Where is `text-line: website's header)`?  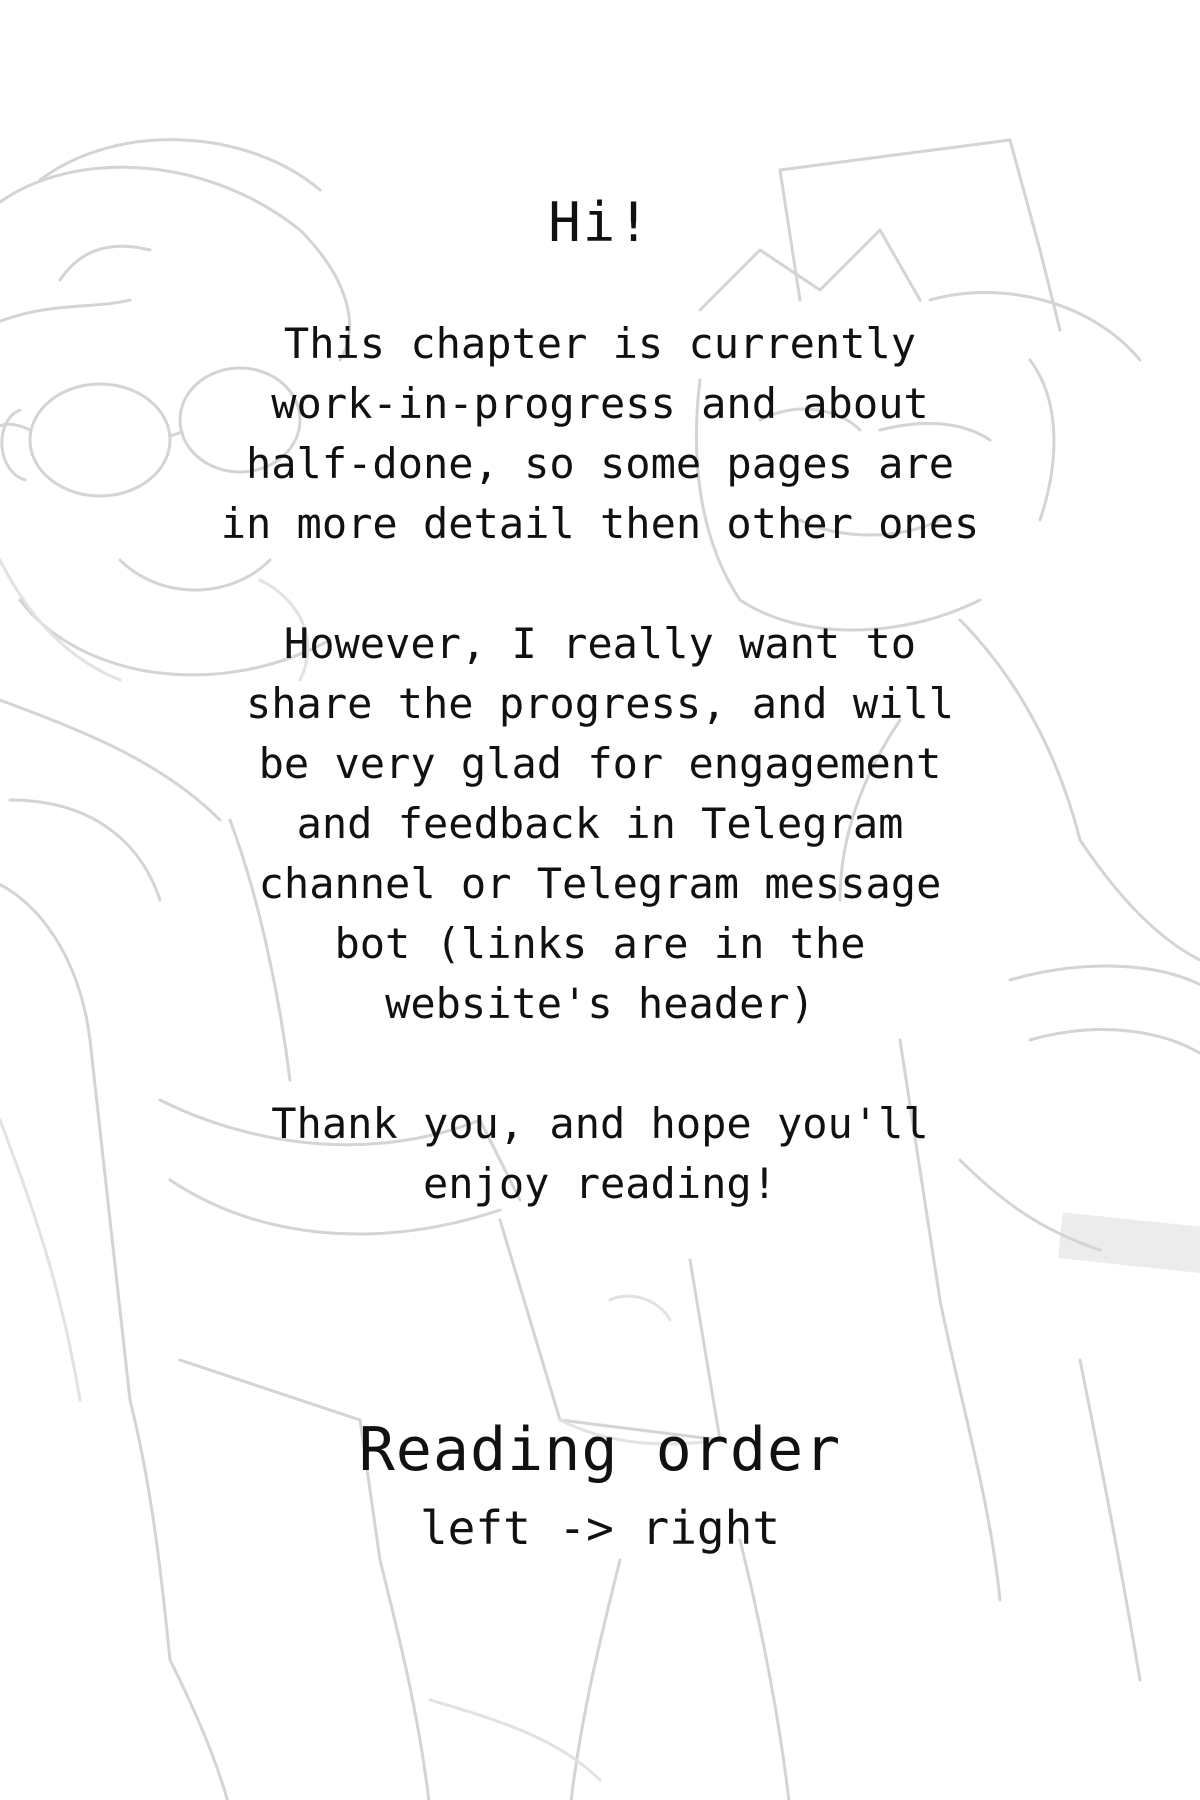
text-line: website's header) is located at coordinates (600, 1003).